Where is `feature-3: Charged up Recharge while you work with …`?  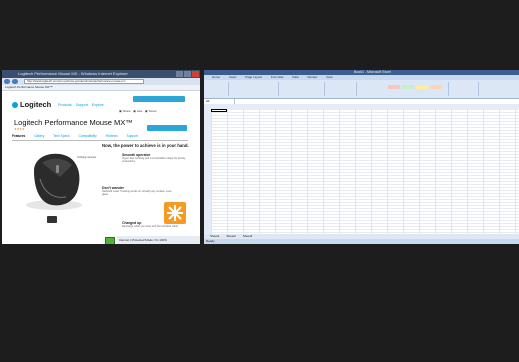
feature-3: Charged up Recharge while you work with … is located at coordinates (157, 224).